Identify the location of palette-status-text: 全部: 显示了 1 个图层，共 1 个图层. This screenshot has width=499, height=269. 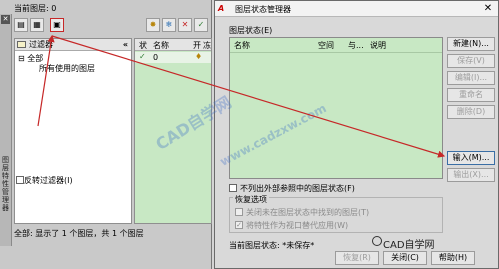
(79, 233).